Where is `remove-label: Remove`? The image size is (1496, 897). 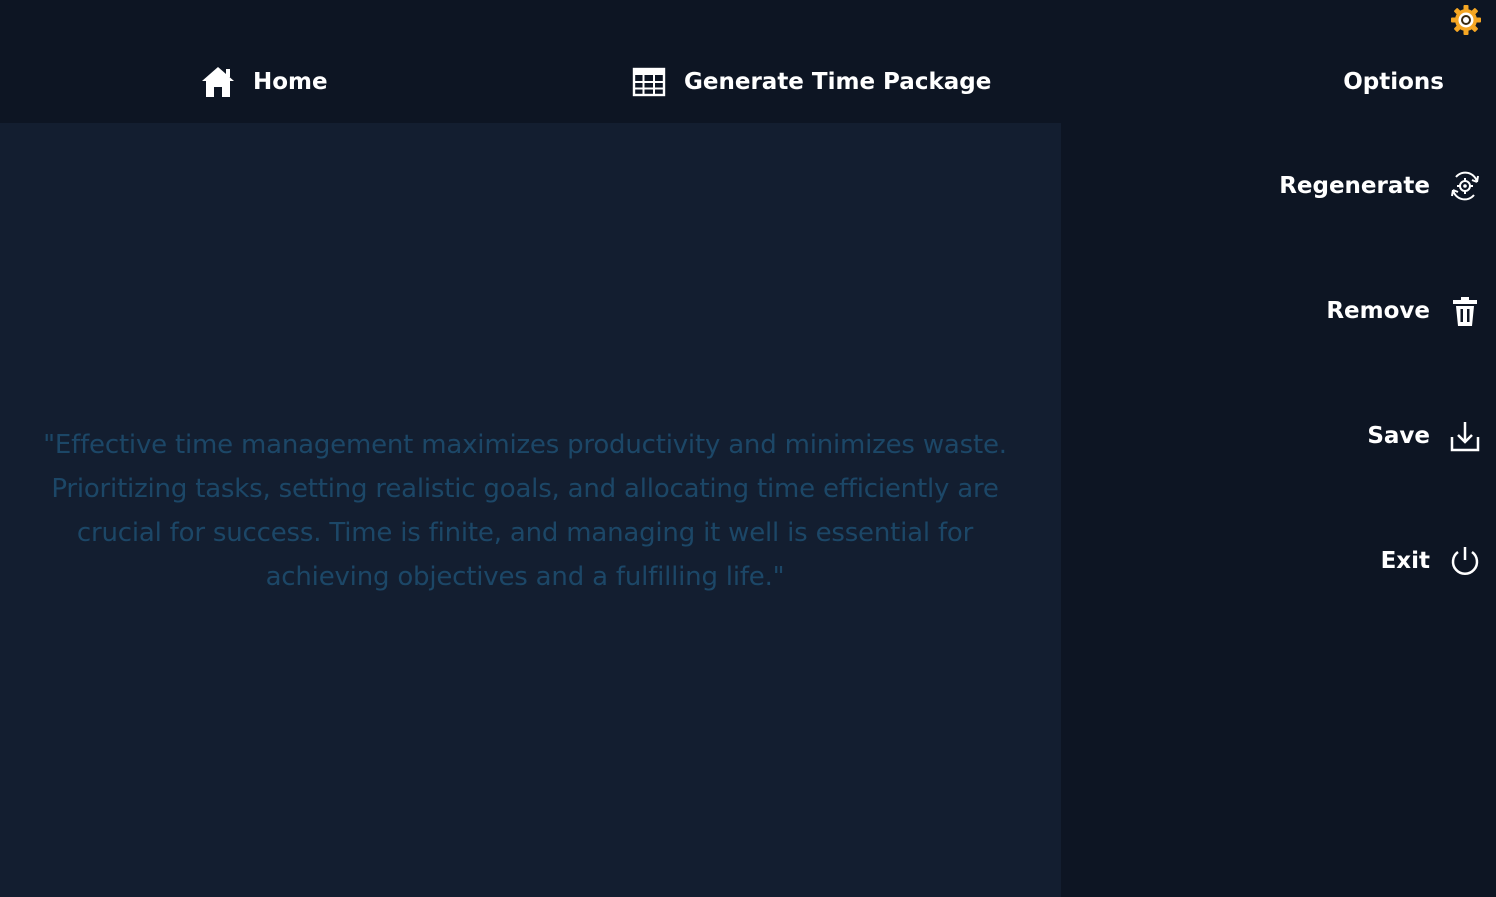
remove-label: Remove is located at coordinates (1378, 311).